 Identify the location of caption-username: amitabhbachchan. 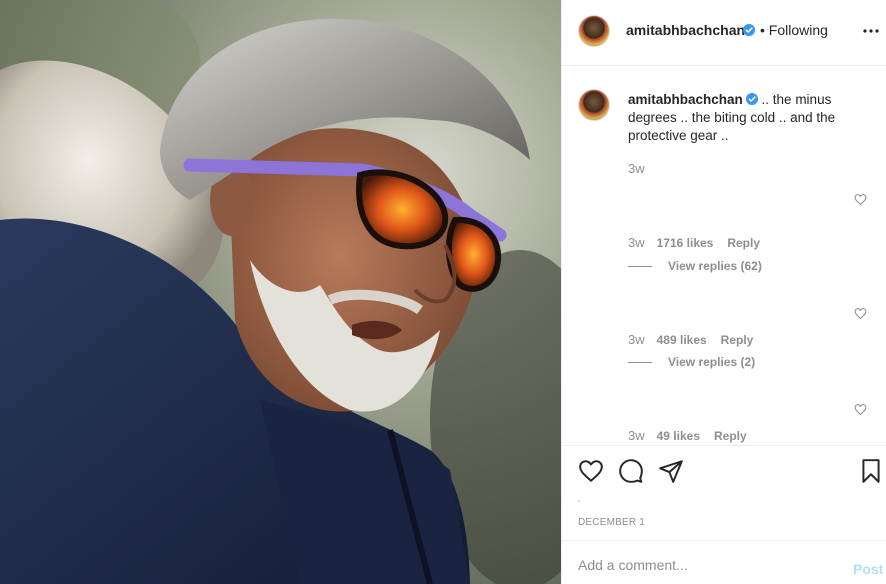
(685, 99).